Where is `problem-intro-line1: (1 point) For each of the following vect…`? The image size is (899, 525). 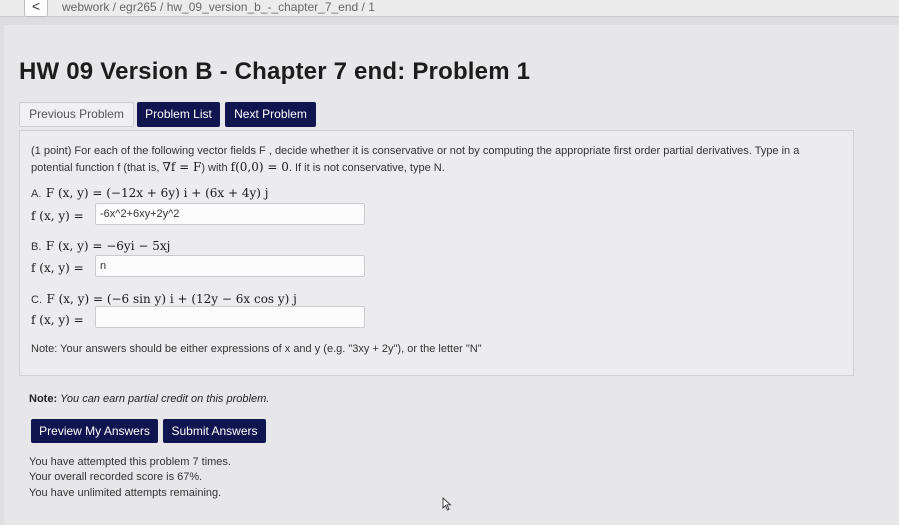
problem-intro-line1: (1 point) For each of the following vect… is located at coordinates (415, 151).